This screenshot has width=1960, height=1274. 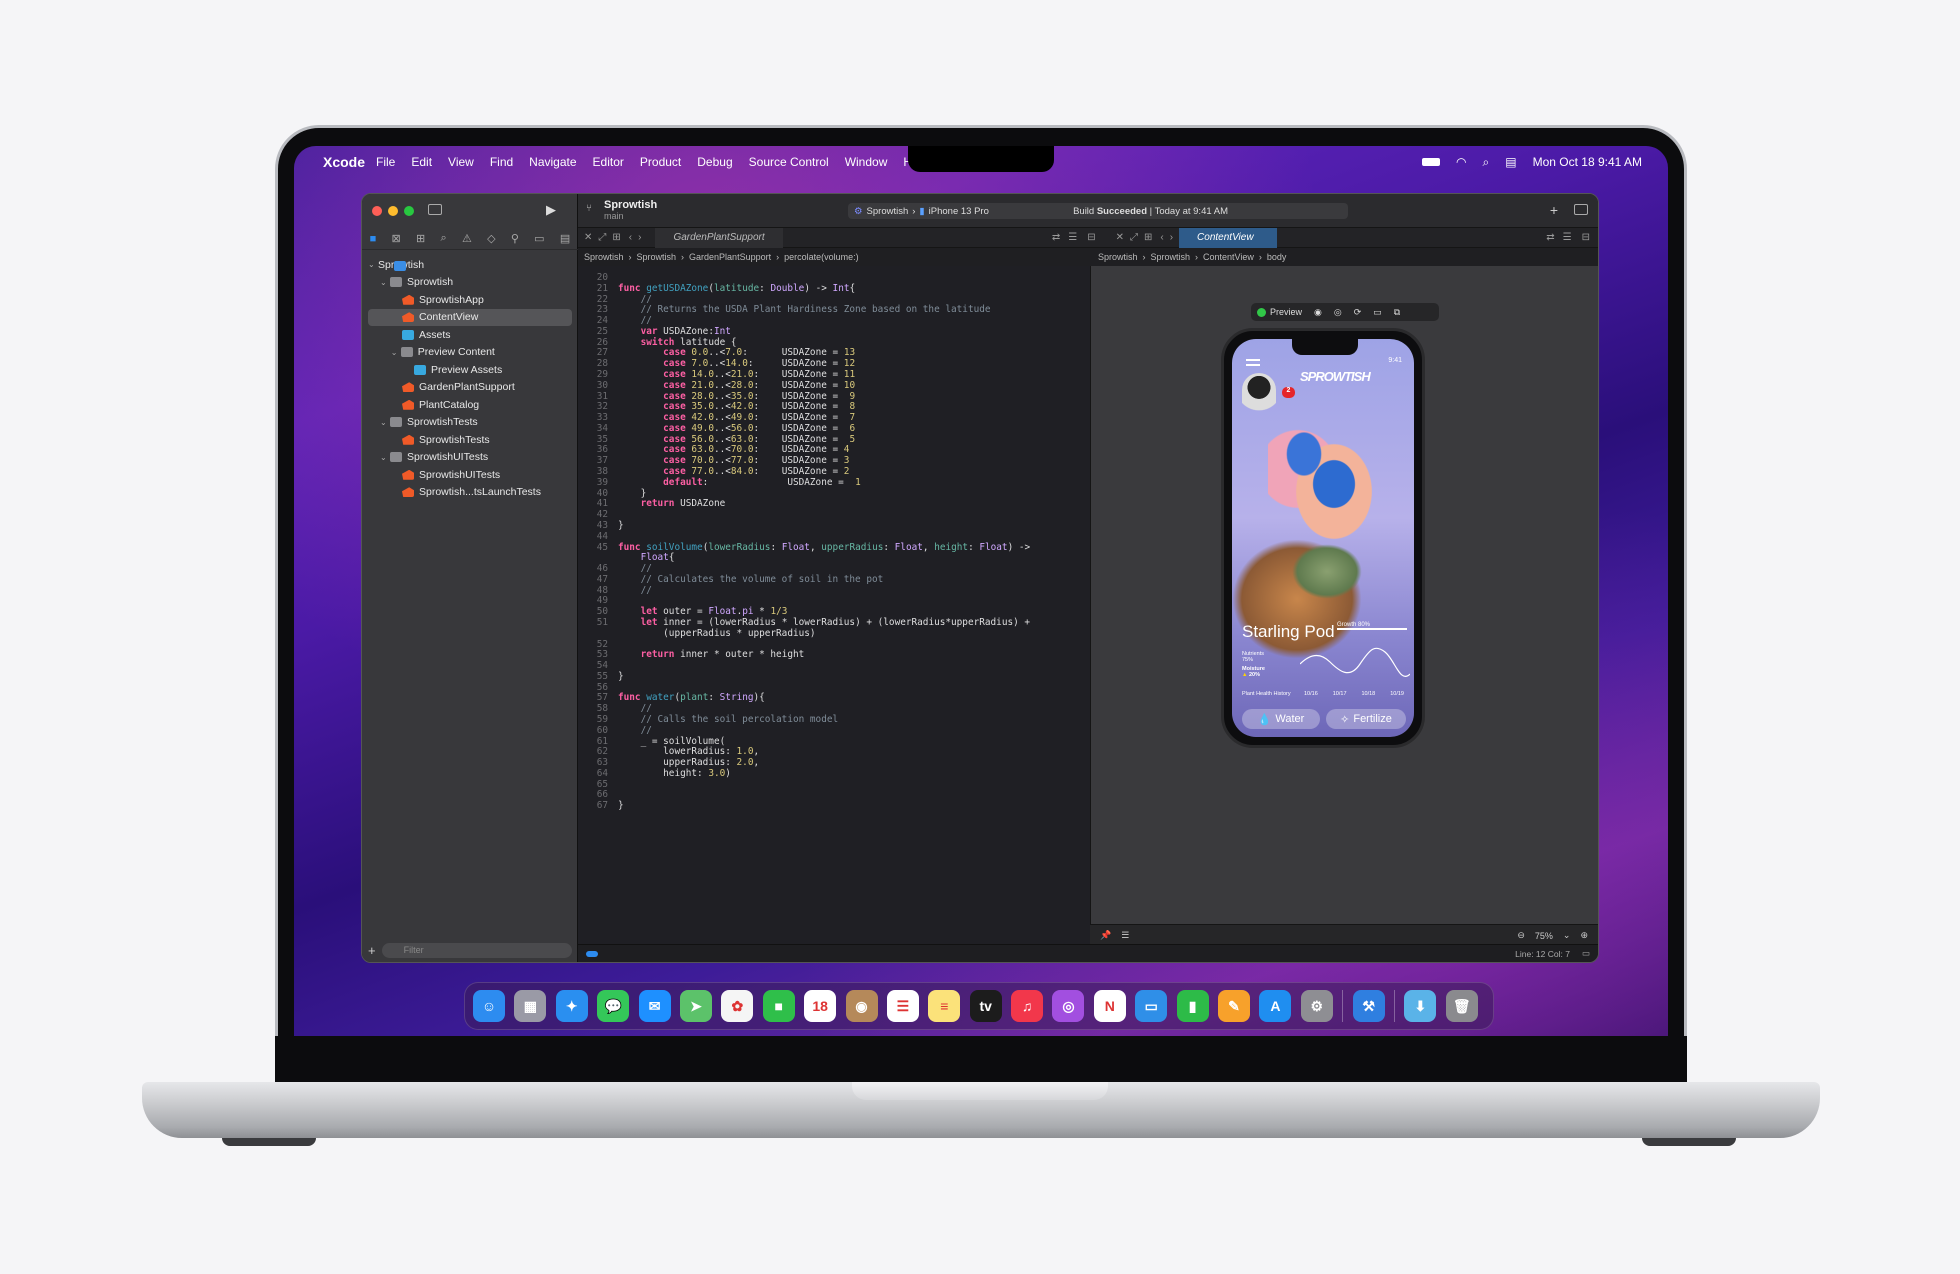 What do you see at coordinates (1420, 1006) in the screenshot?
I see `dock-downloads-icon: ⬇` at bounding box center [1420, 1006].